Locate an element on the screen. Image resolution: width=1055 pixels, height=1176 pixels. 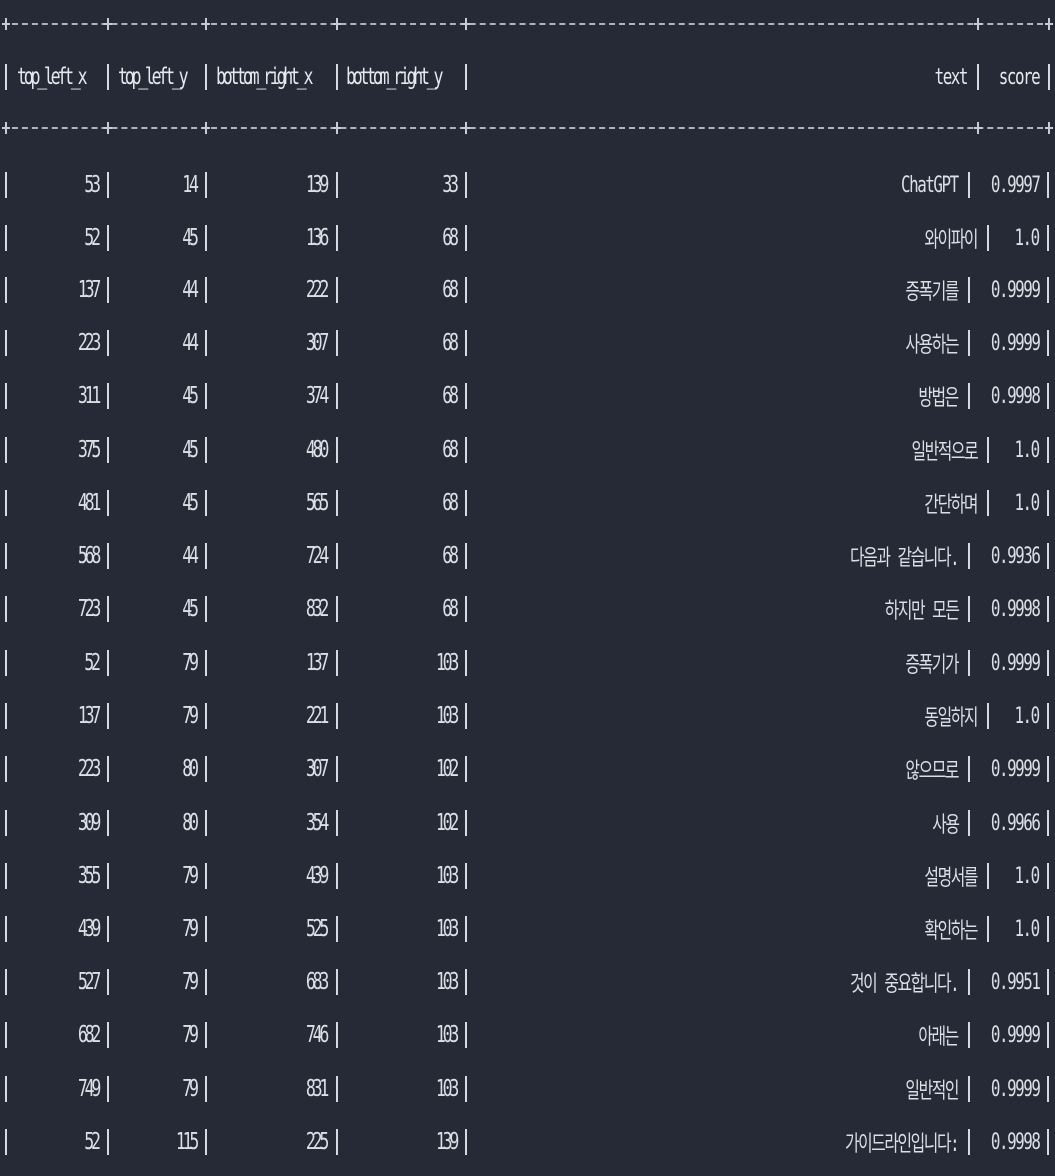
table-border-line is located at coordinates (527, 24).